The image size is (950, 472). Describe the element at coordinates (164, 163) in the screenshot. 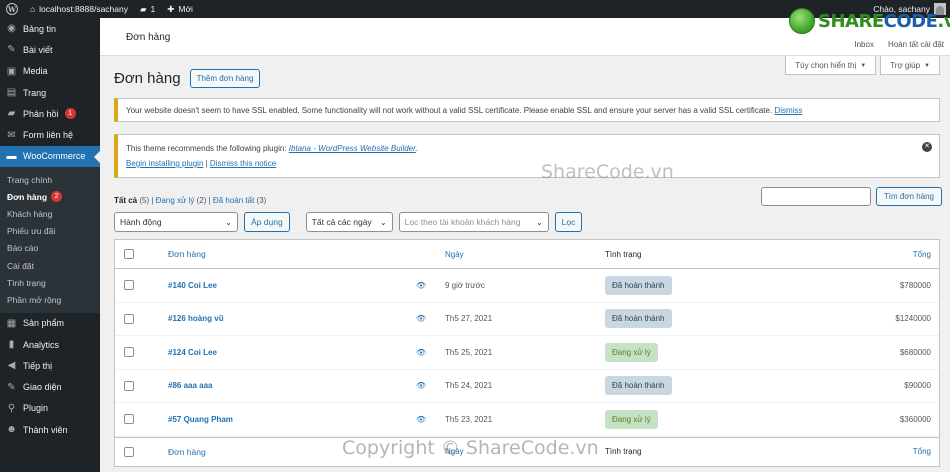

I see `begin-installing-link: Begin installing plugin` at that location.